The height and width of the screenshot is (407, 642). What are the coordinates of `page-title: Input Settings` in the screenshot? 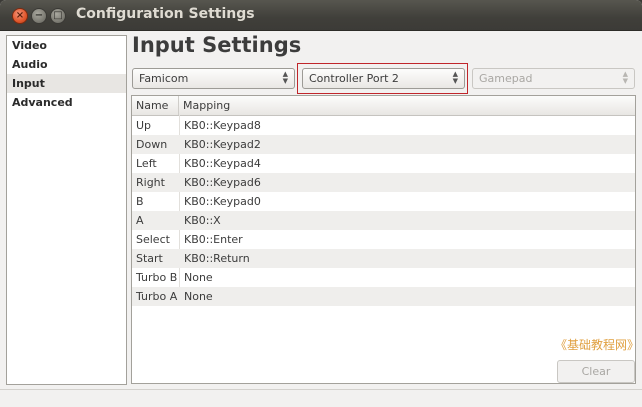 It's located at (217, 45).